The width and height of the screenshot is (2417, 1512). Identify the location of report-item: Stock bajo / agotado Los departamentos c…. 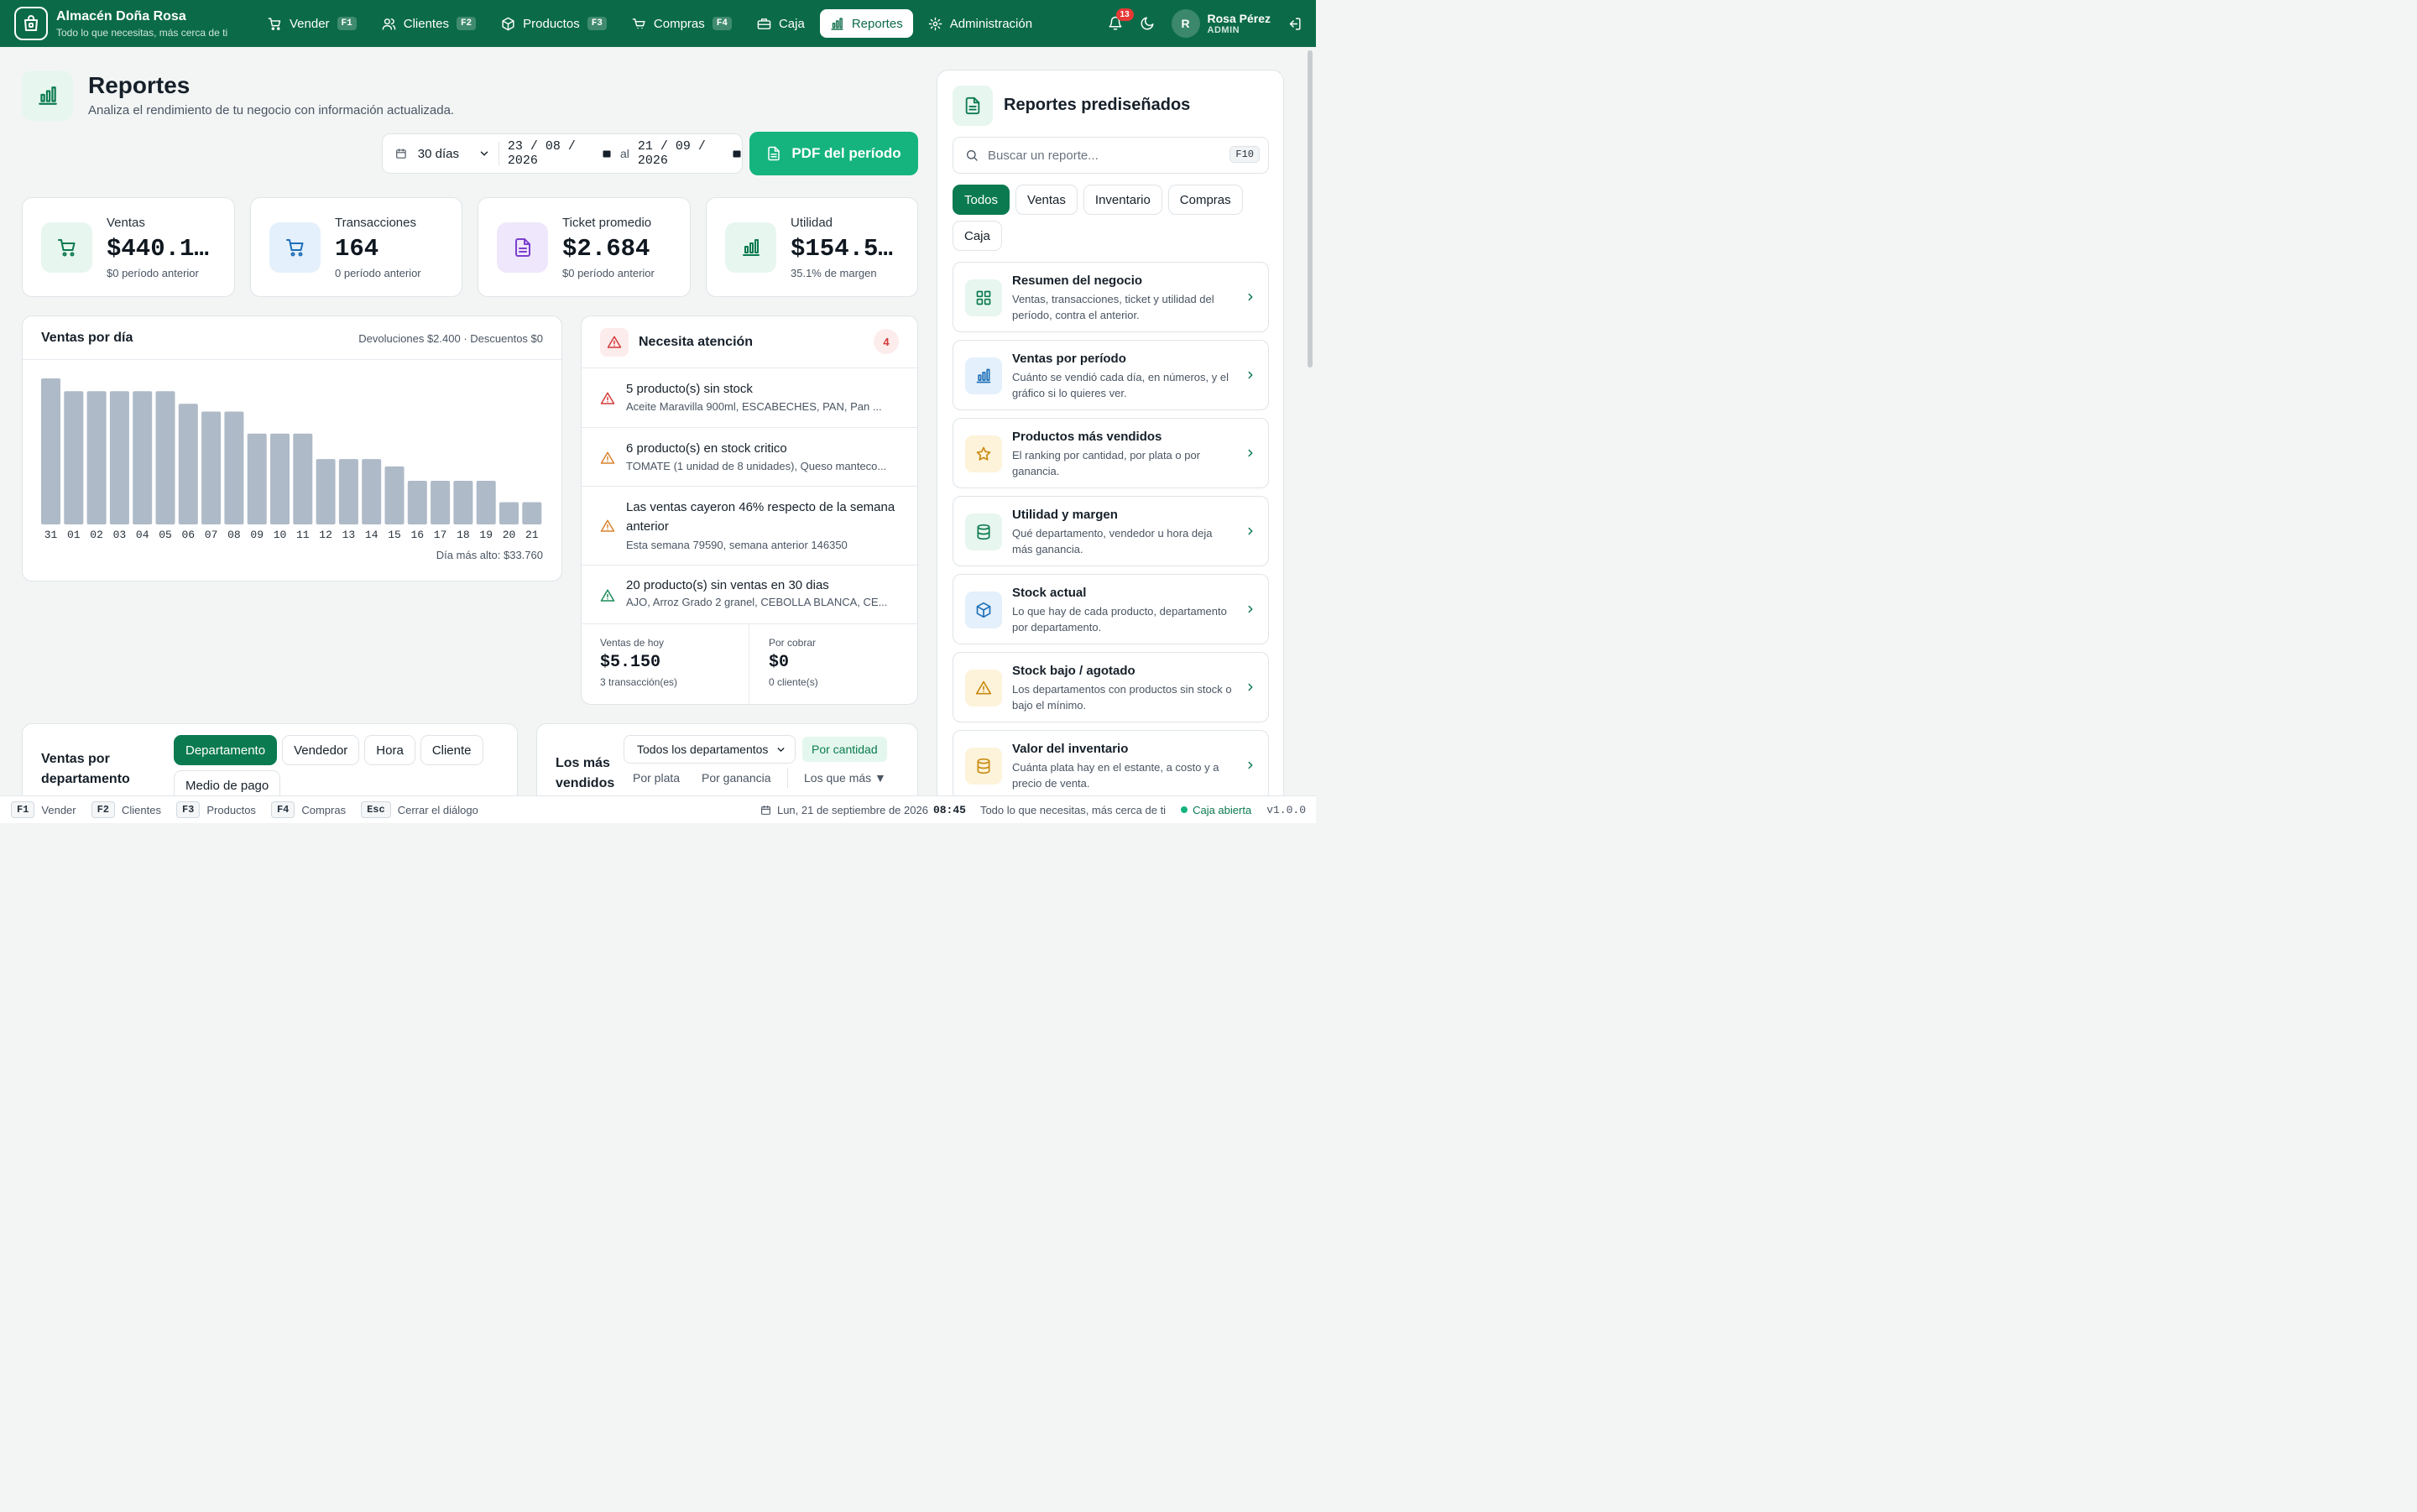
(1111, 687).